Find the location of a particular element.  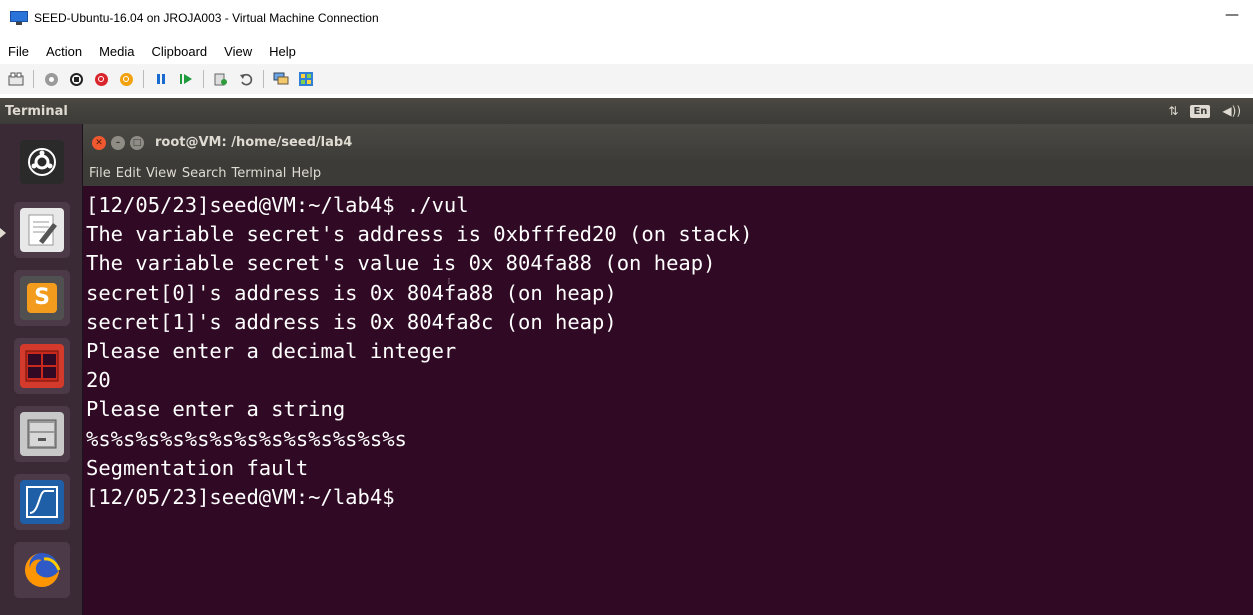

text-editor-icon is located at coordinates (42, 230).